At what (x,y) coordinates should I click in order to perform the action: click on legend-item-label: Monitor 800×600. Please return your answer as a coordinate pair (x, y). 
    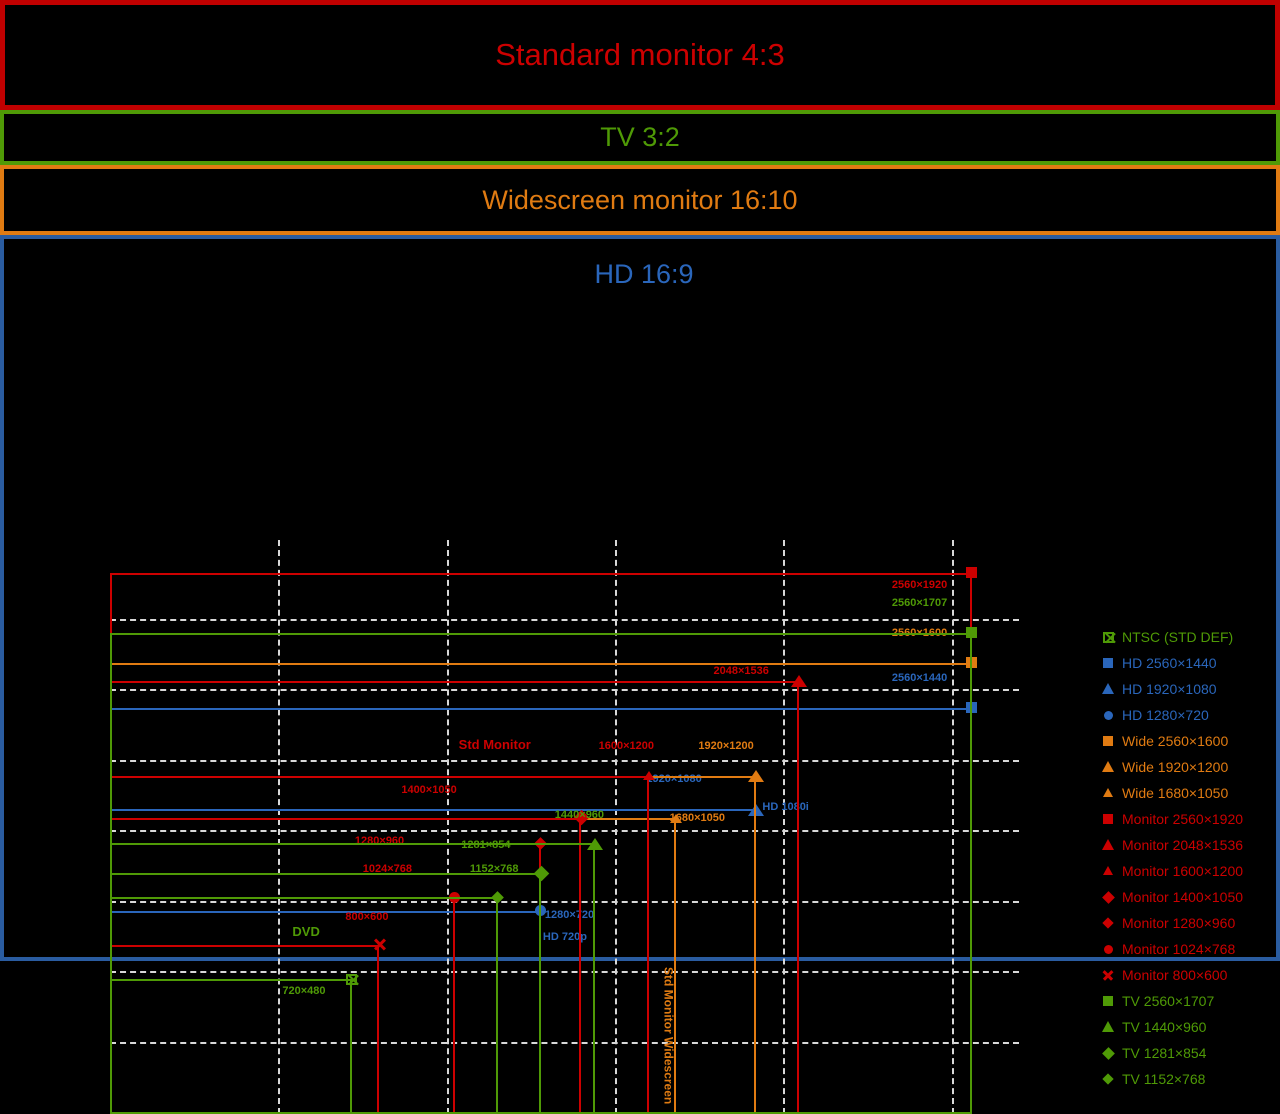
    Looking at the image, I should click on (1175, 975).